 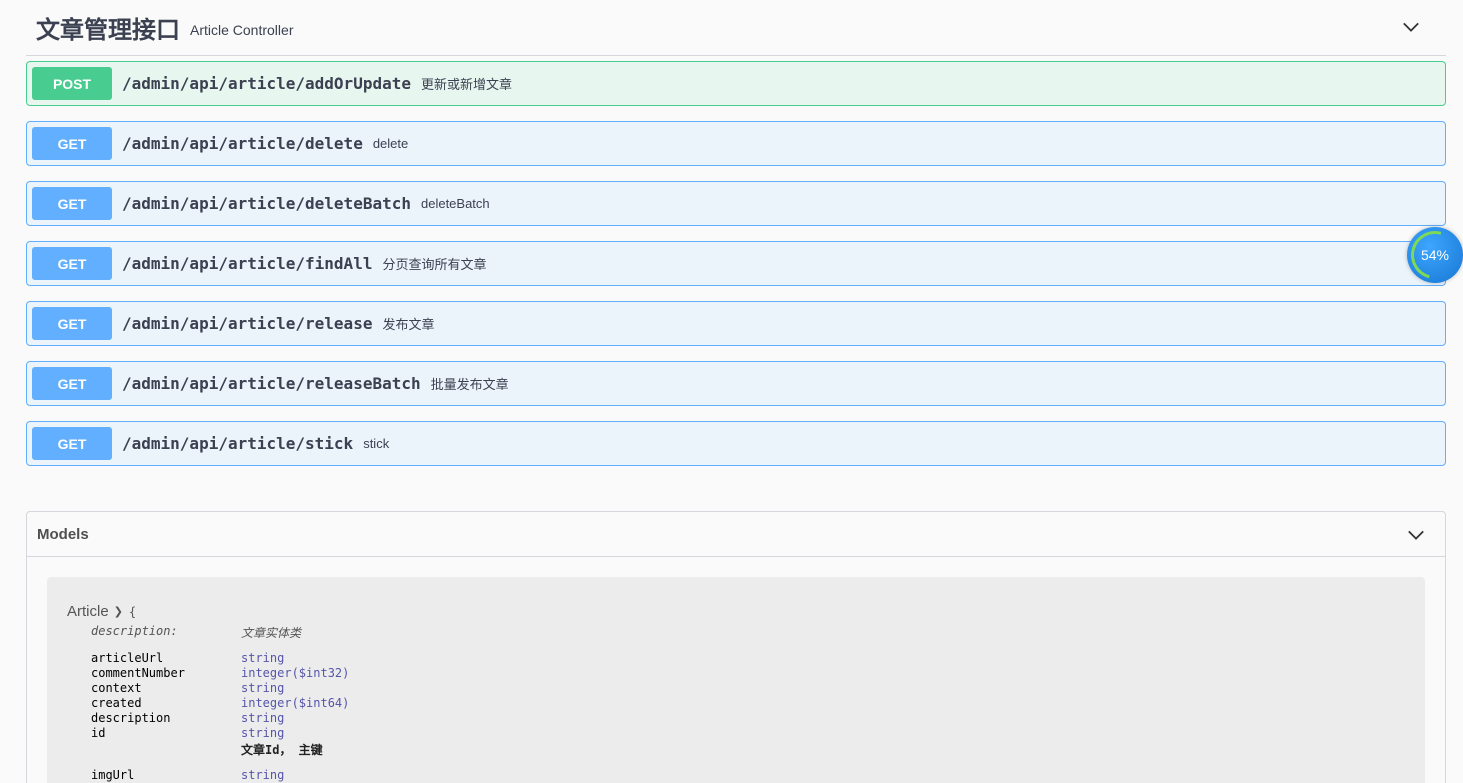 I want to click on operation-path: /admin/api/article/stick, so click(x=238, y=443).